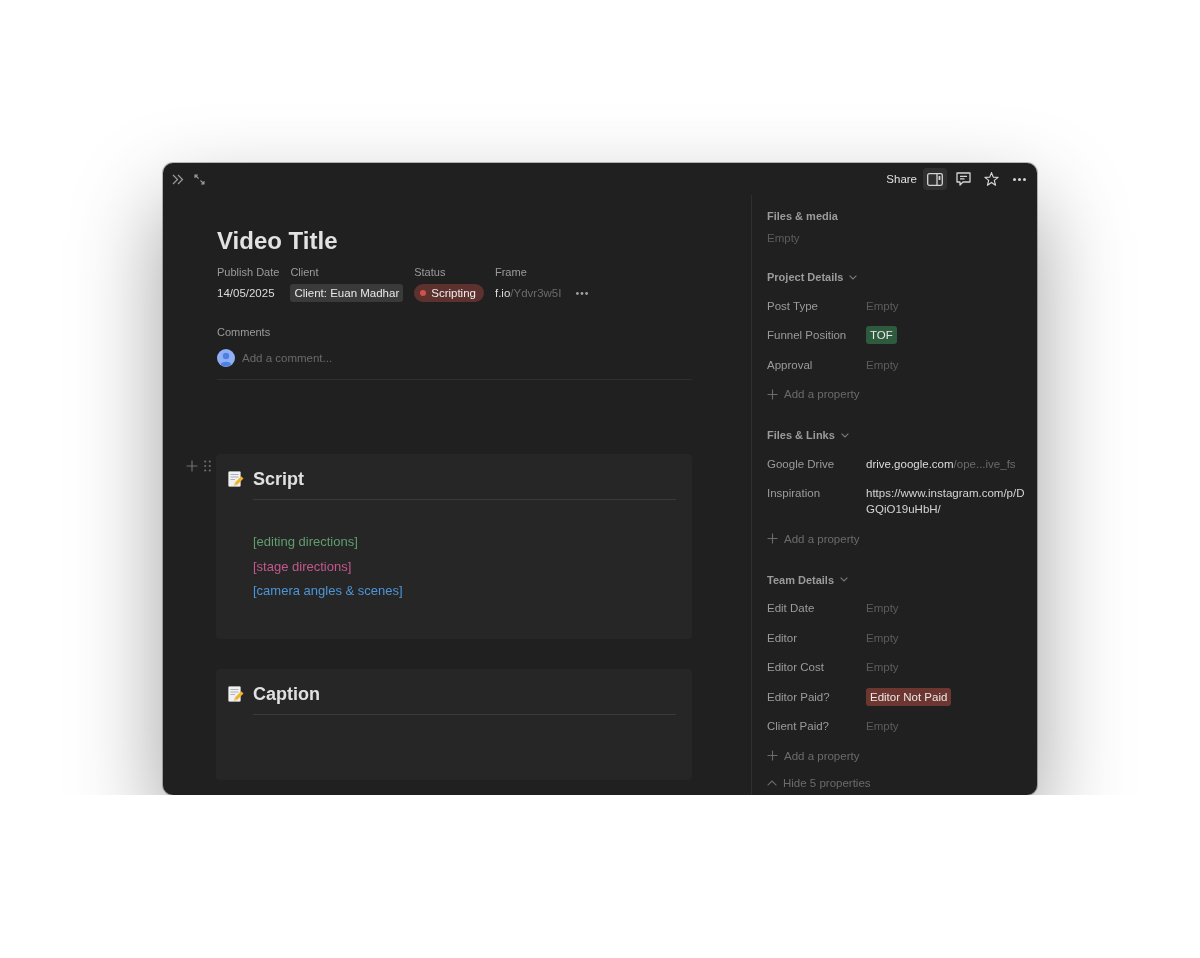 The width and height of the screenshot is (1200, 958). I want to click on status-tag: Scripting, so click(449, 293).